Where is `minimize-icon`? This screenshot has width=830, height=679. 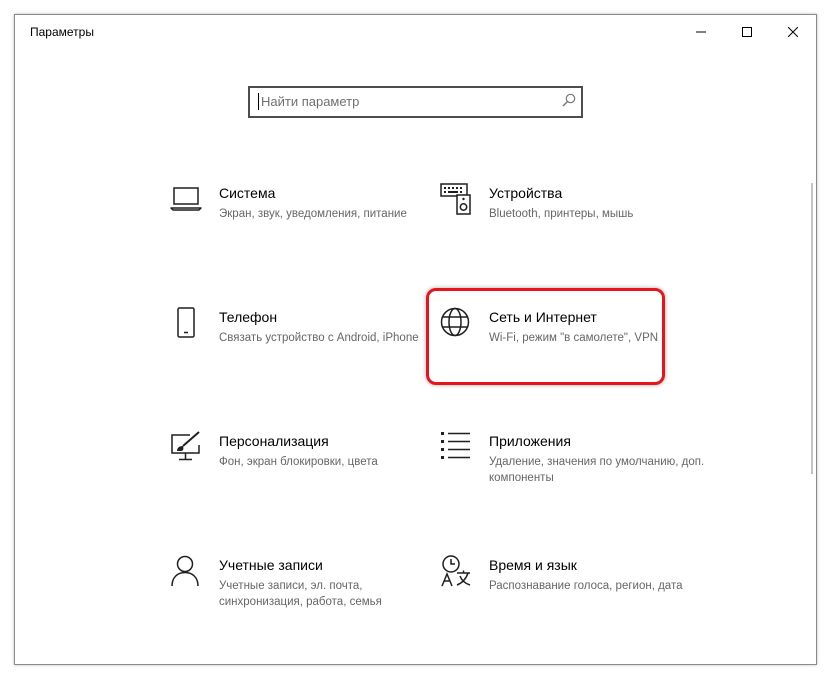 minimize-icon is located at coordinates (701, 32).